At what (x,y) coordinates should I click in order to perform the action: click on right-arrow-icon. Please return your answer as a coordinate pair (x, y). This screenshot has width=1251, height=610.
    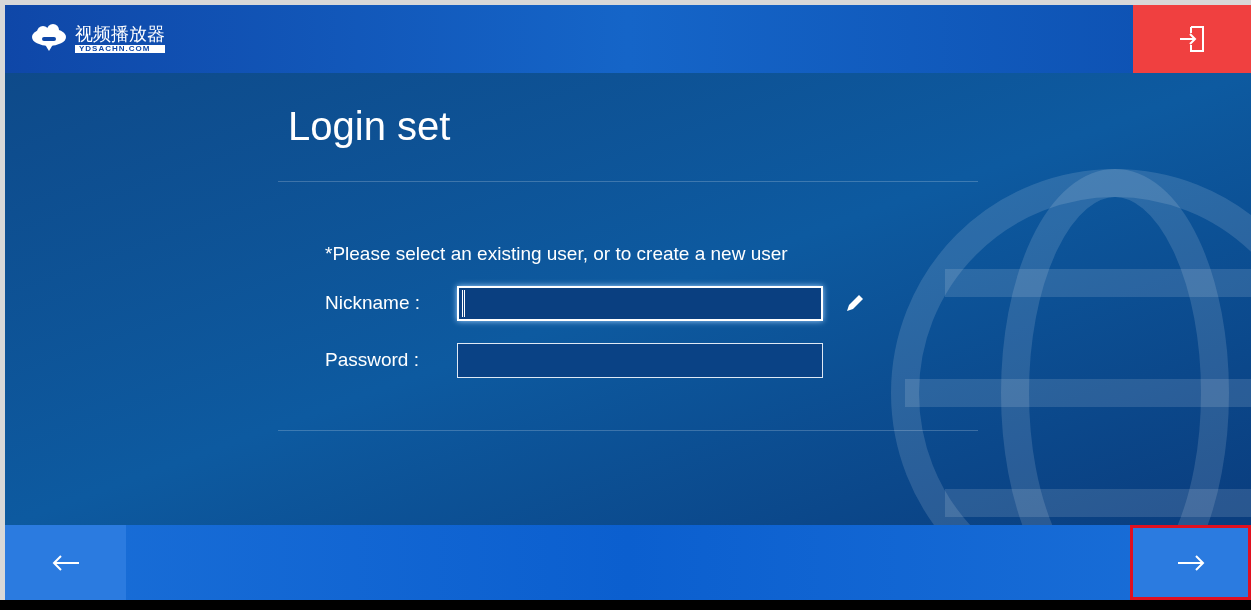
    Looking at the image, I should click on (1190, 562).